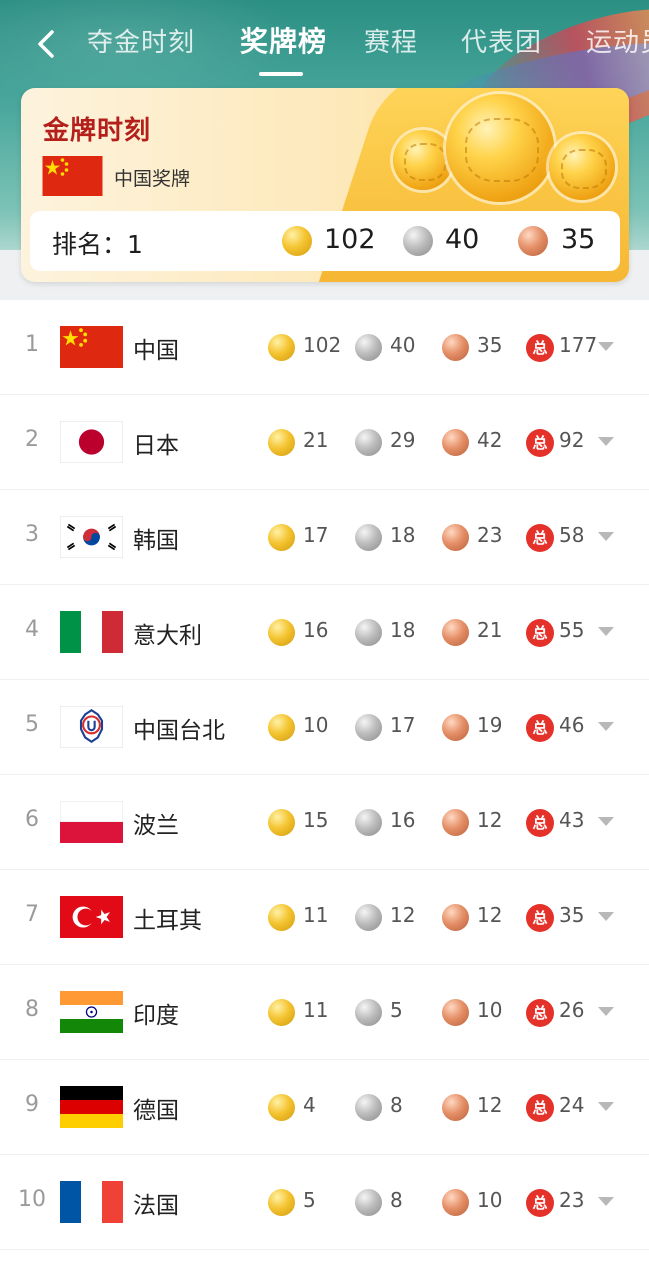  I want to click on country-name: 意大利, so click(167, 636).